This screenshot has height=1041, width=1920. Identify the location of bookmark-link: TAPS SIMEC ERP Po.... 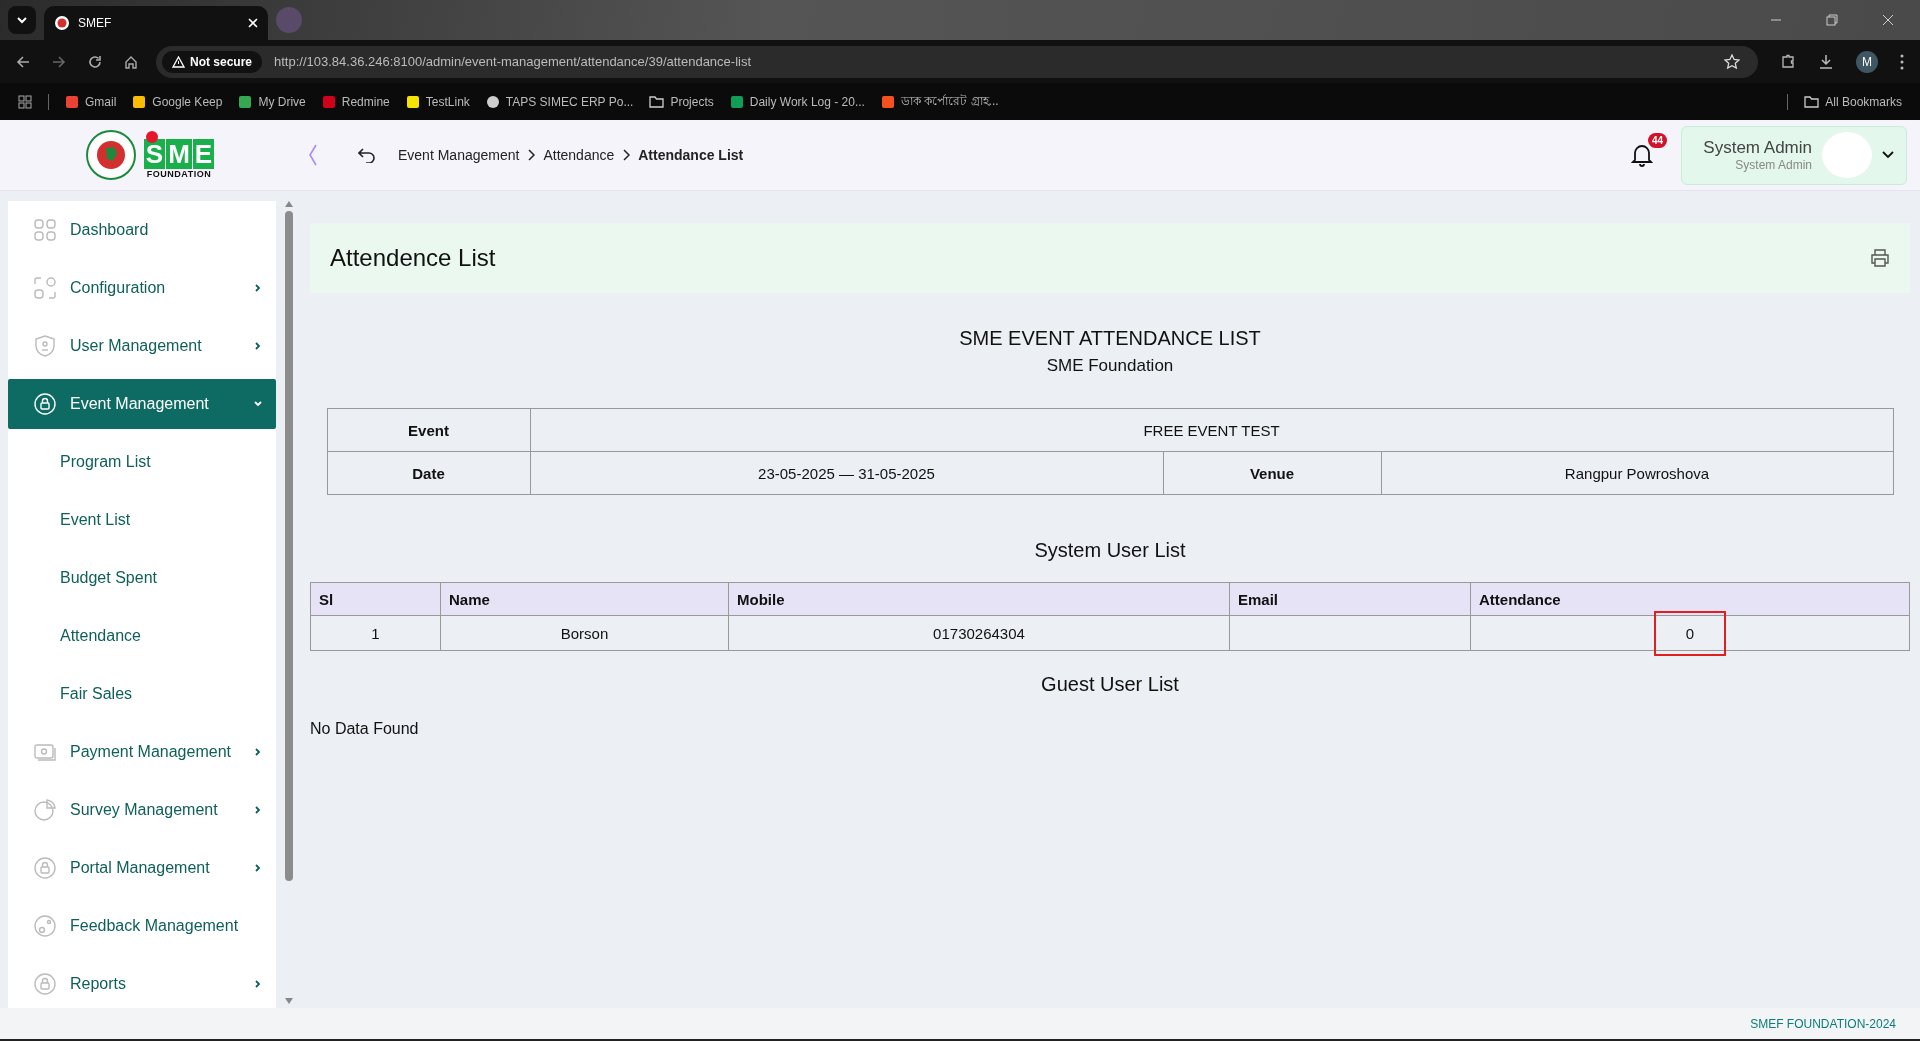
(559, 101).